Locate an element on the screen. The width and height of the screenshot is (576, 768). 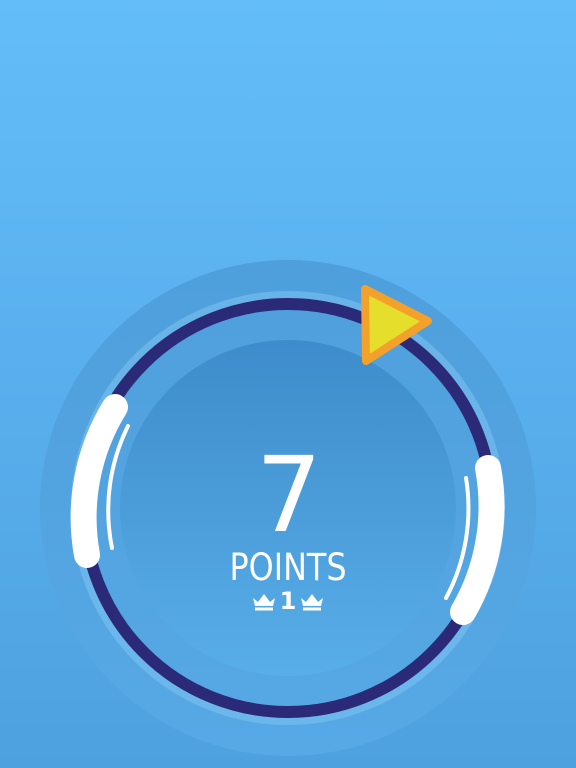
score-panel: 7 POINTS 1 is located at coordinates (288, 527).